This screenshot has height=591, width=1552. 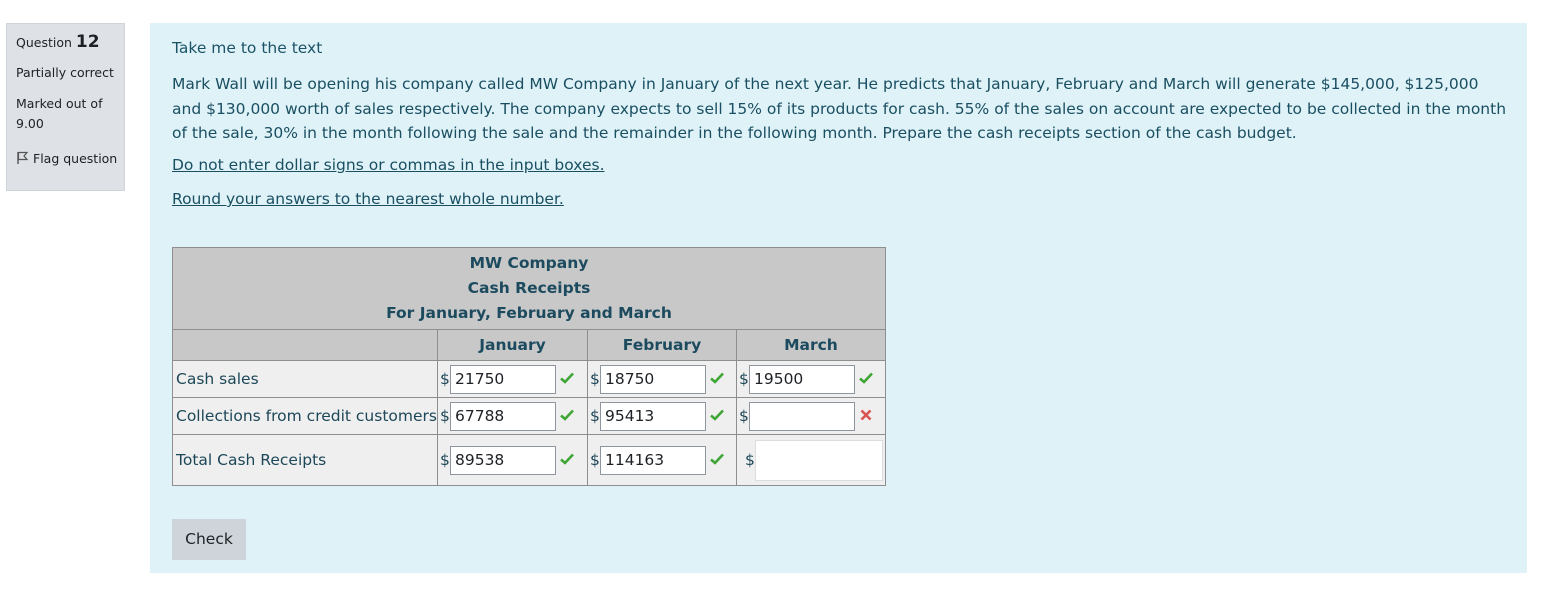 What do you see at coordinates (652, 379) in the screenshot?
I see `feb-cash-sales-input: 18750` at bounding box center [652, 379].